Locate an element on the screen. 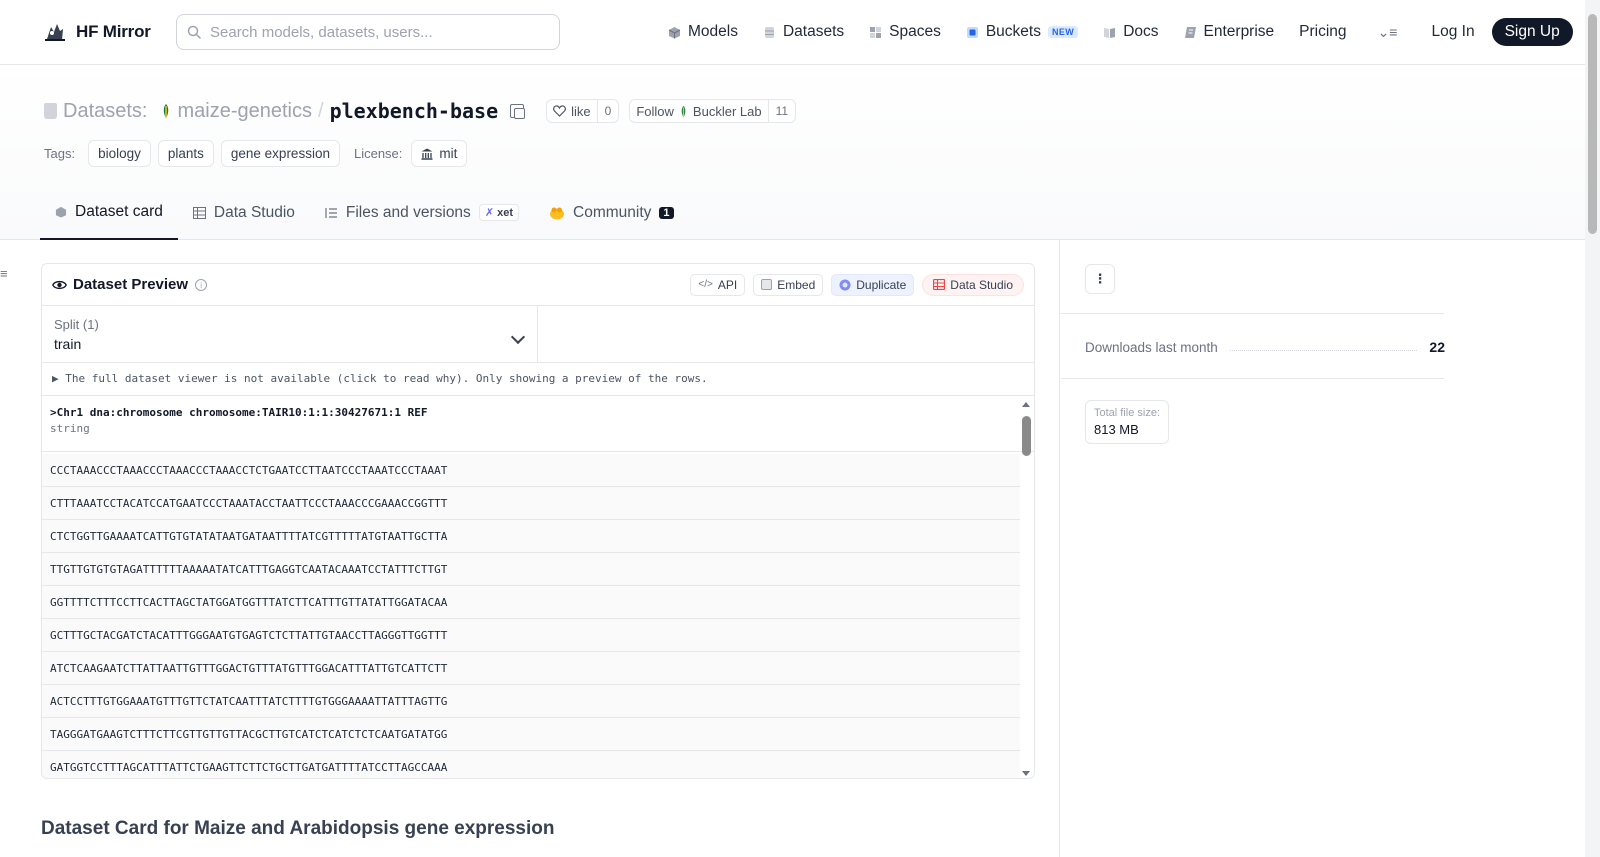  nav-enterprise: Enterprise is located at coordinates (1229, 32).